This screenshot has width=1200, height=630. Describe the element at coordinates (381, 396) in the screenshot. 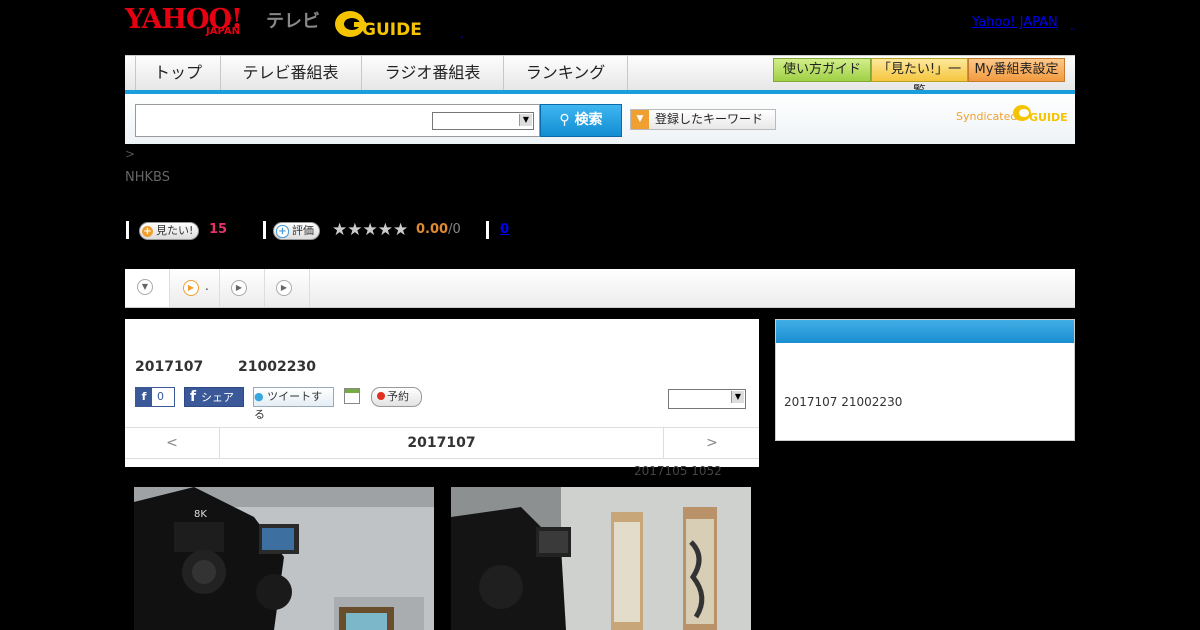

I see `record-icon` at that location.